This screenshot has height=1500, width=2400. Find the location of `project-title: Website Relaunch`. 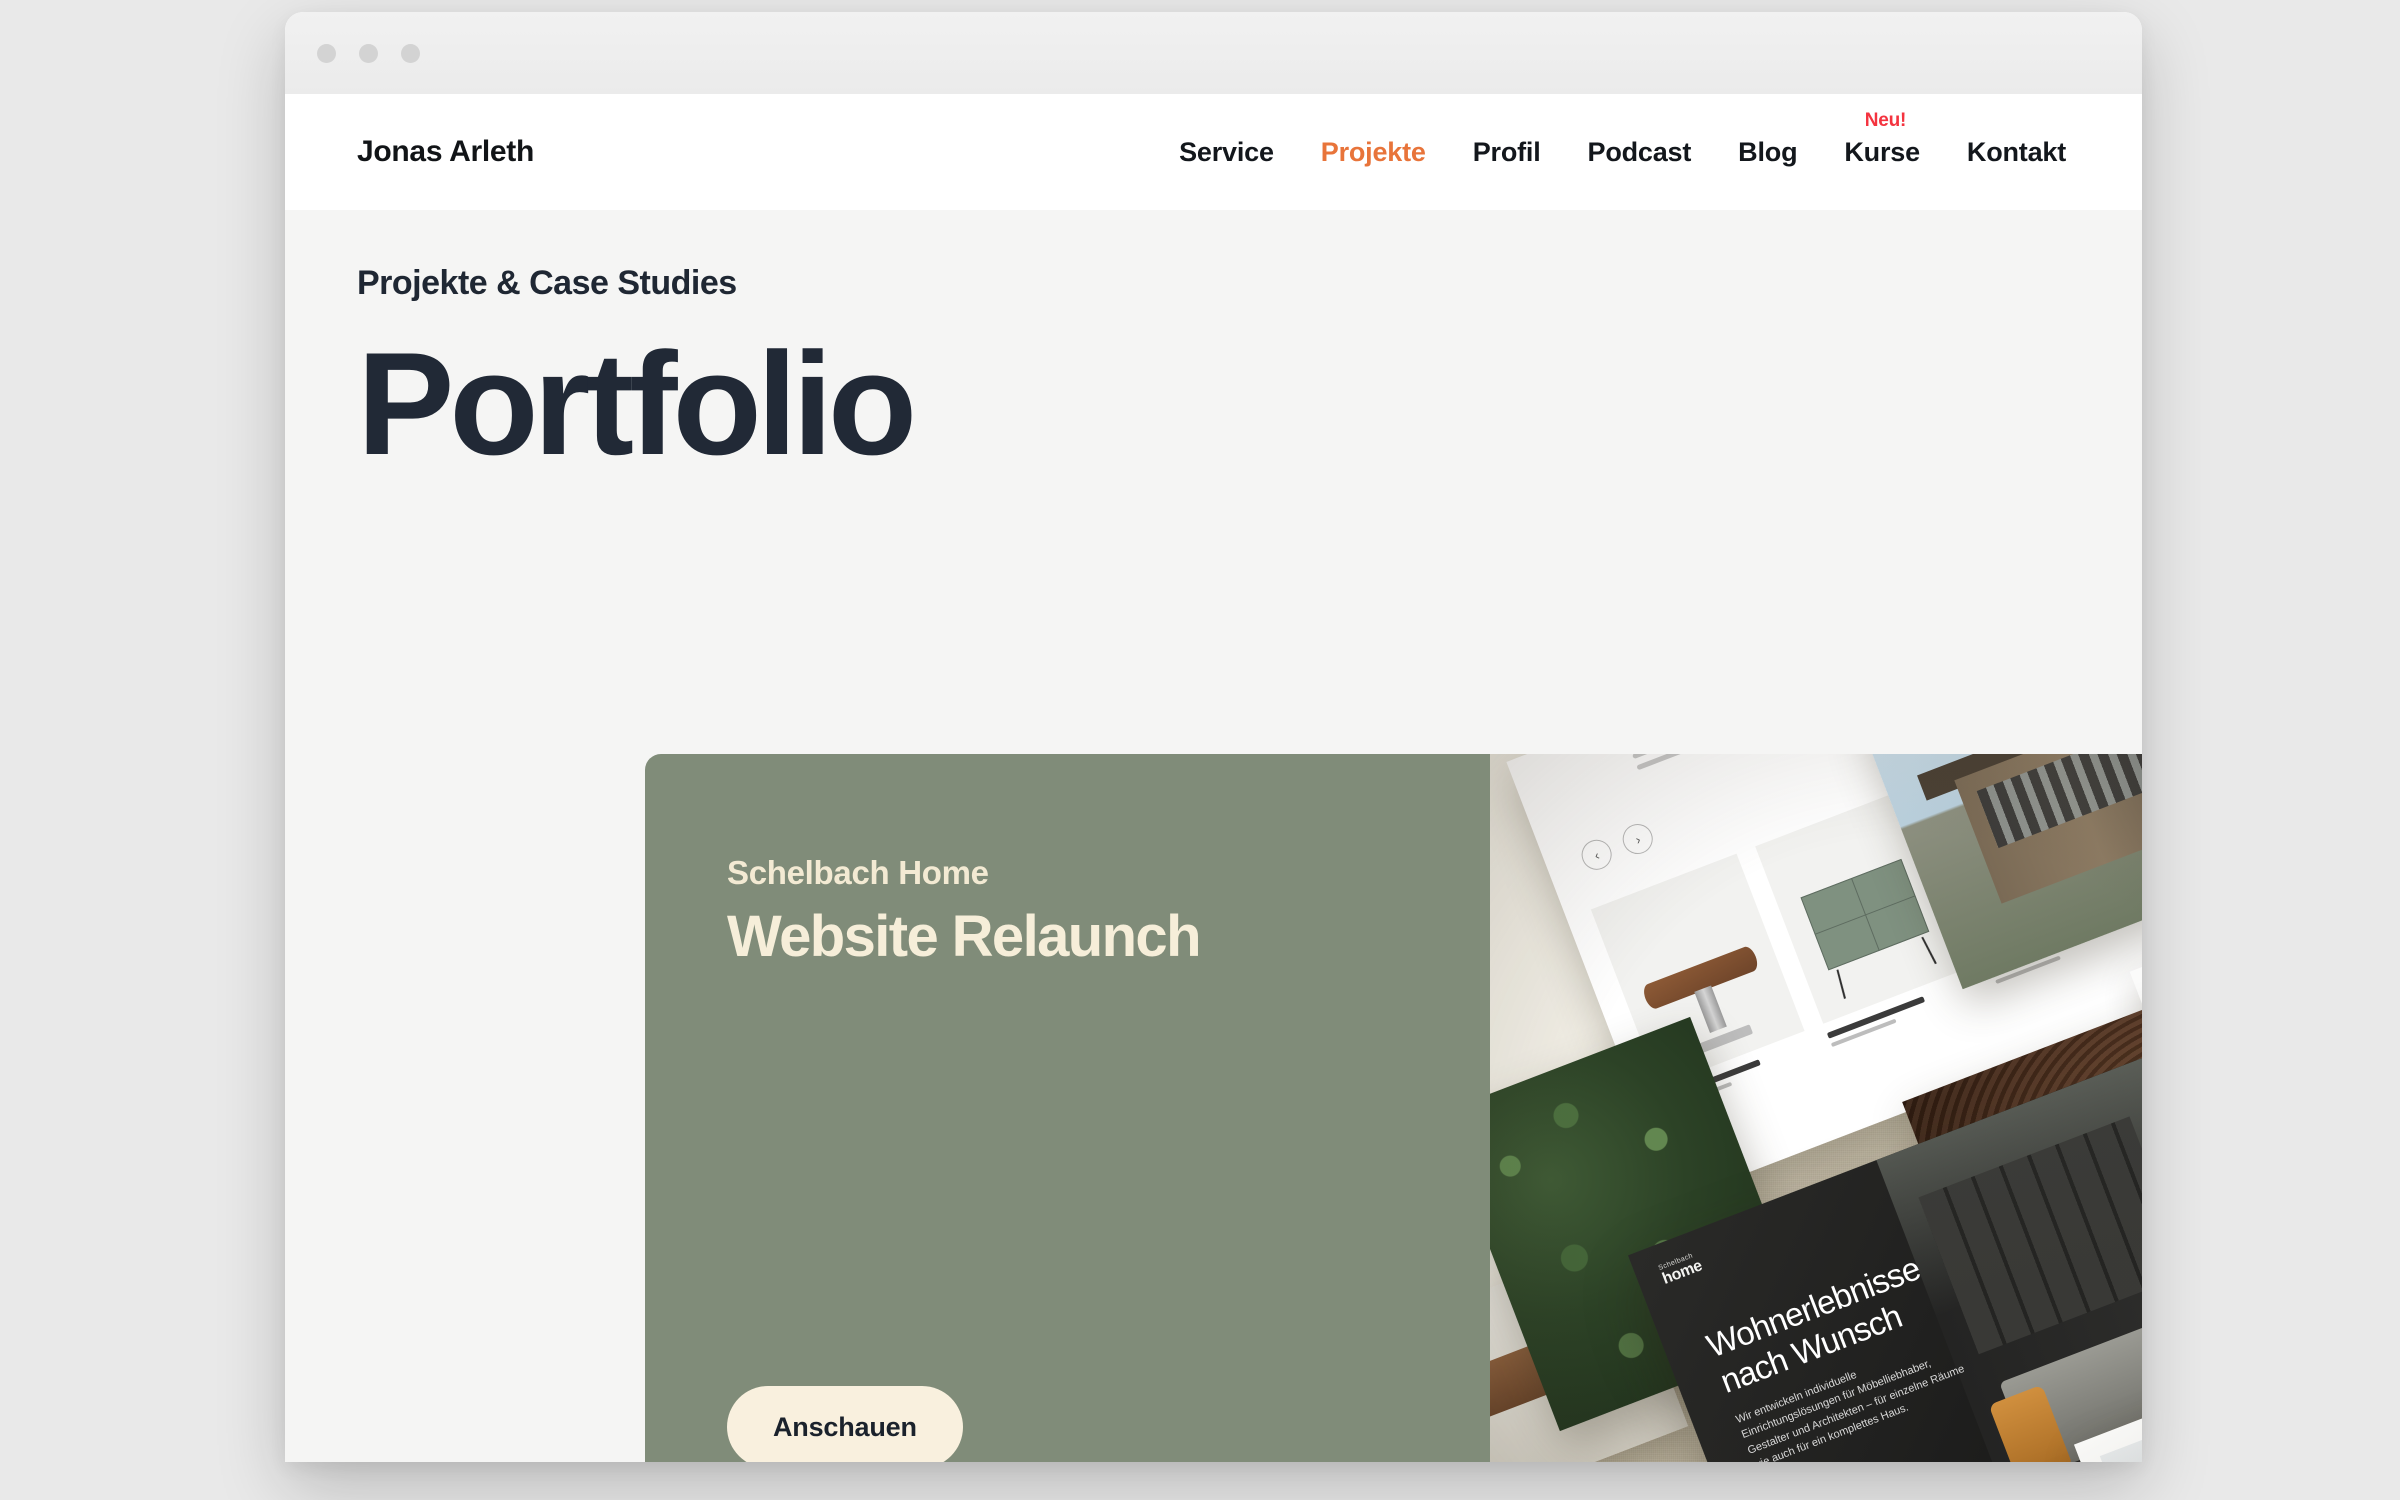

project-title: Website Relaunch is located at coordinates (964, 936).